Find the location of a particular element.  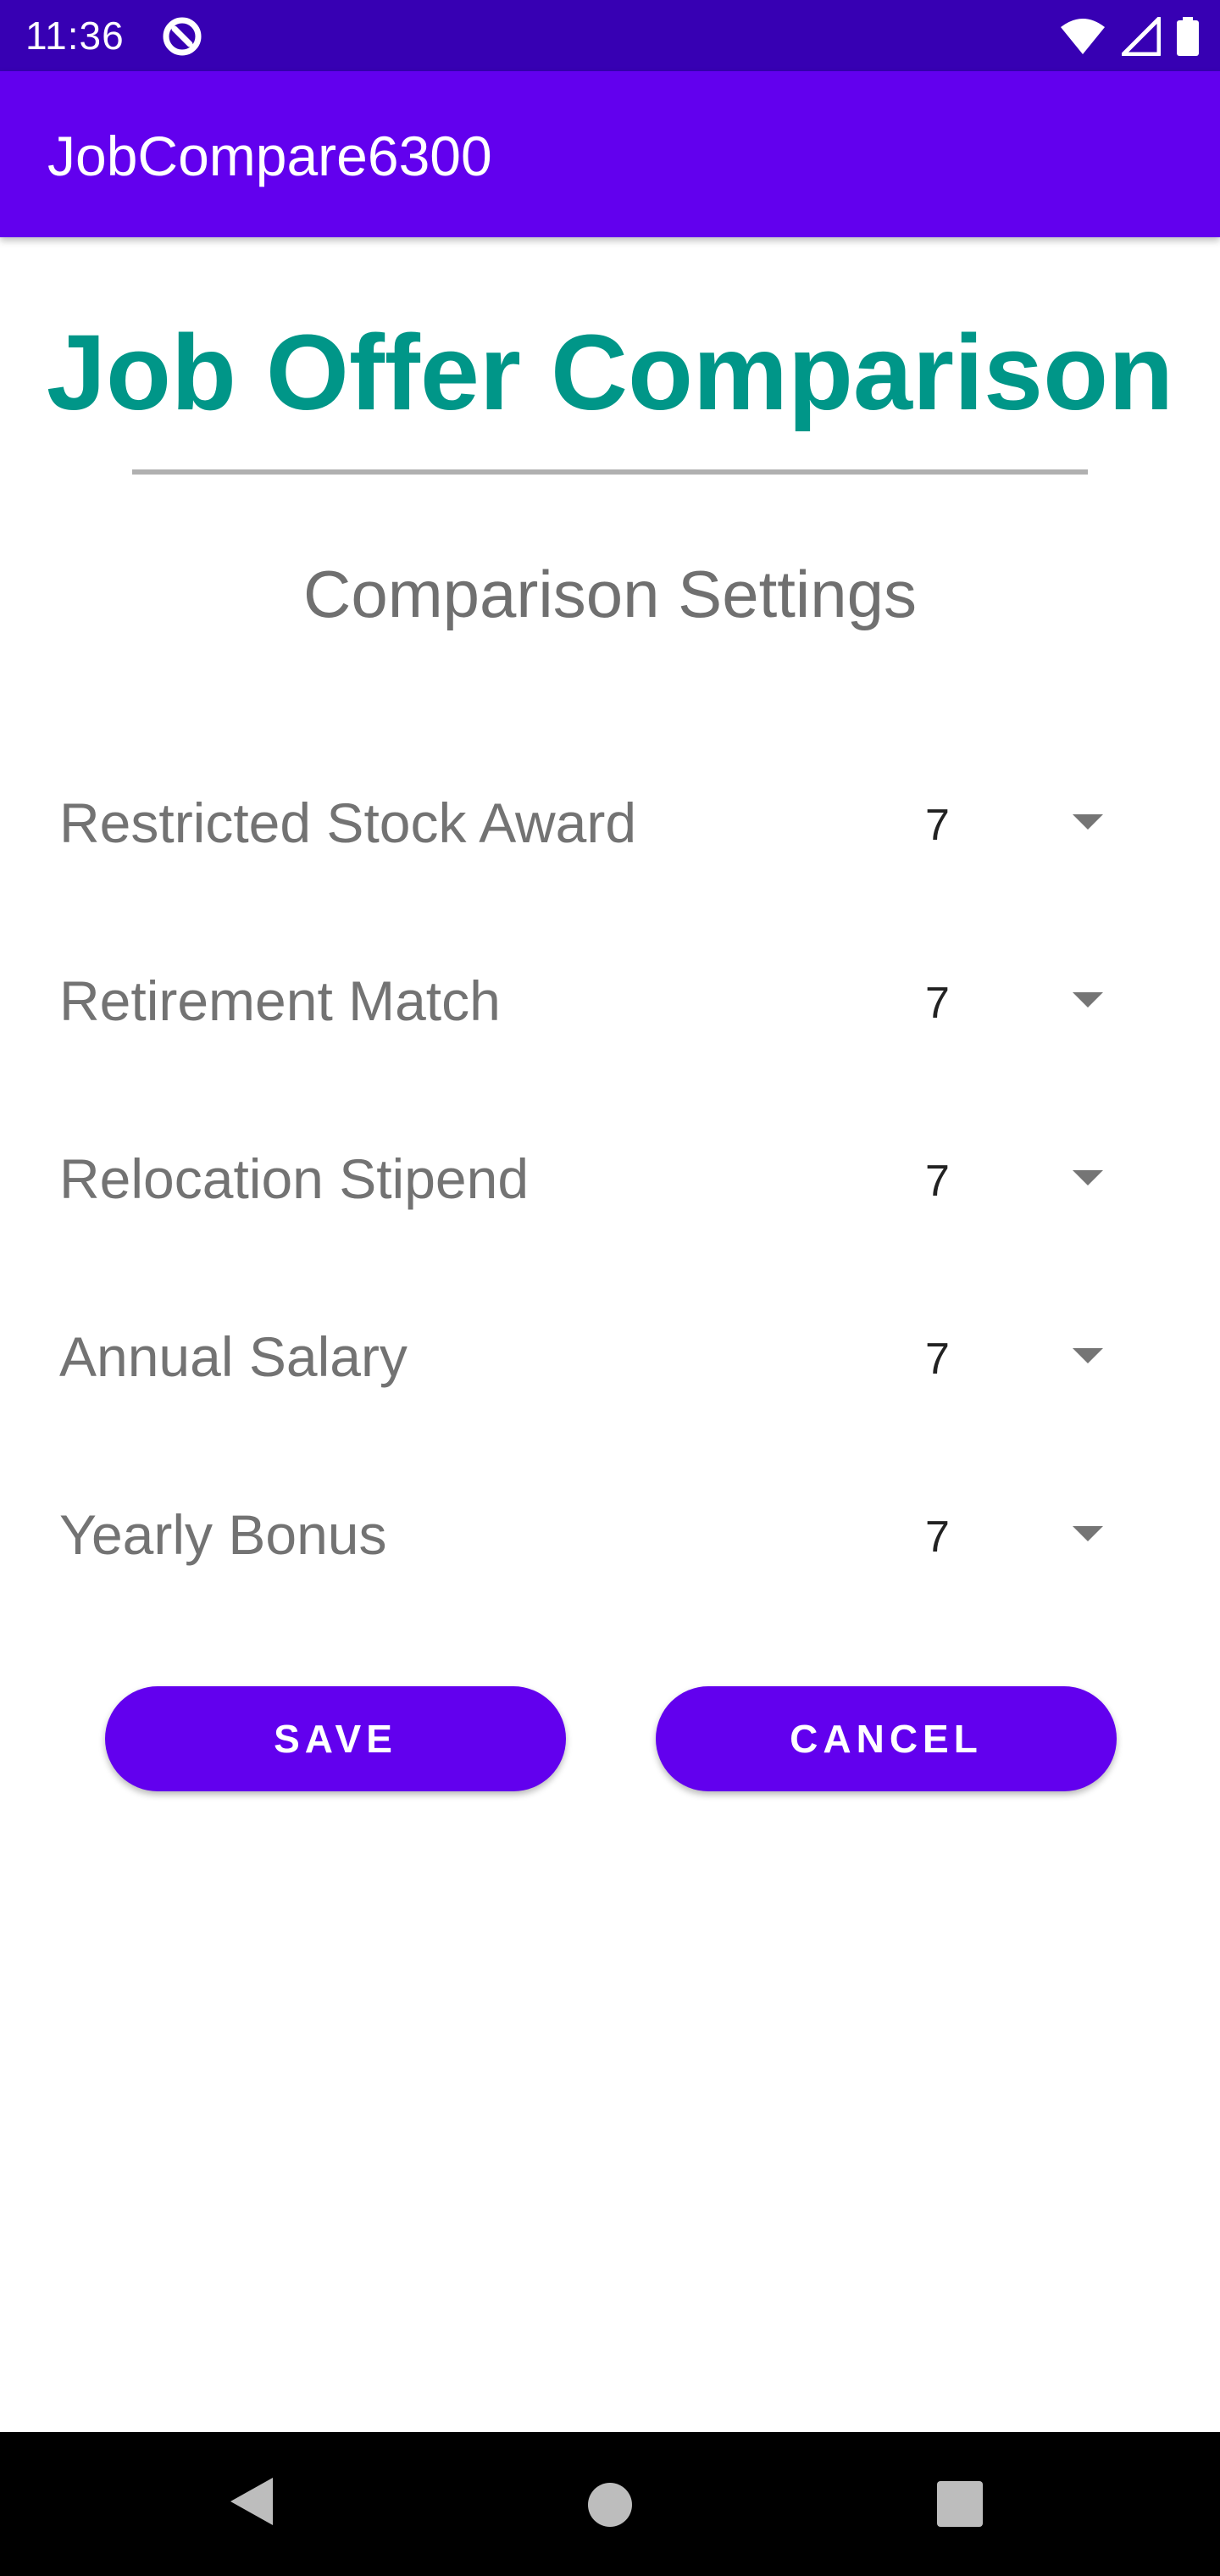

retirement-match-spinner: 7 is located at coordinates (1008, 1000).